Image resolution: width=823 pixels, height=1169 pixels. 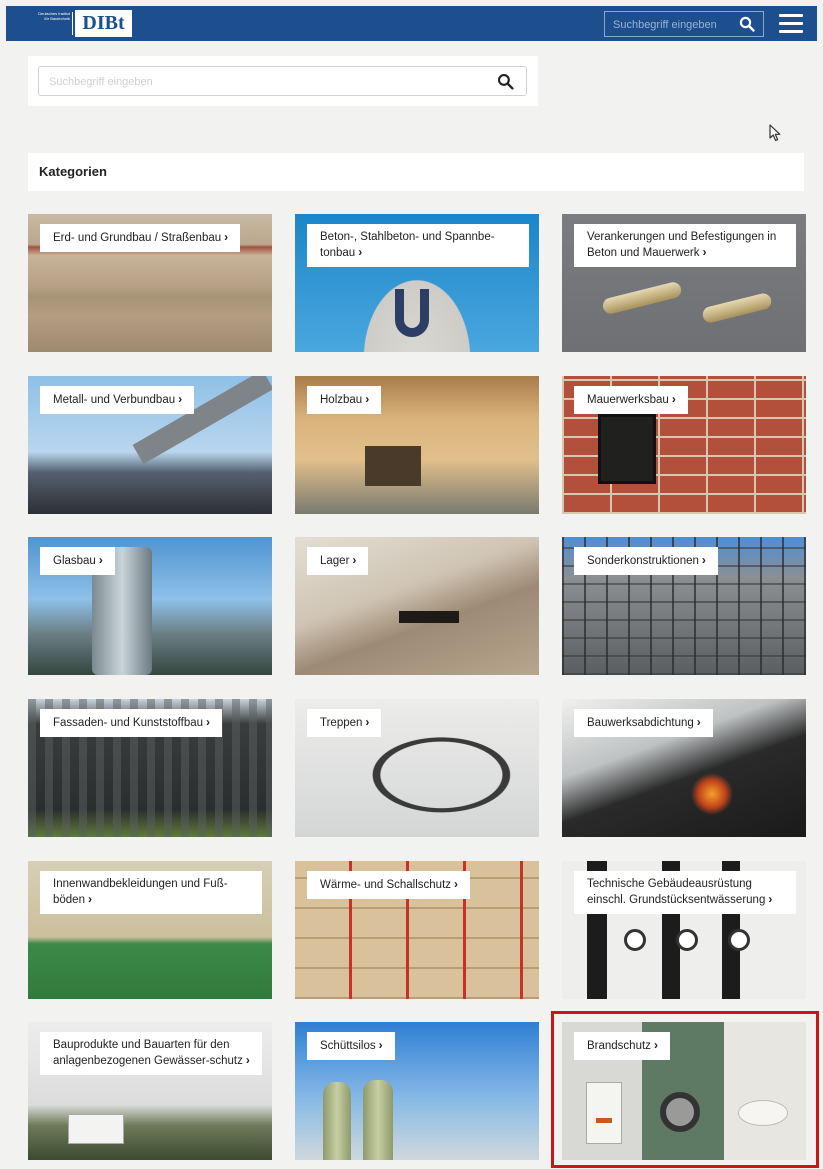 I want to click on main-search-box, so click(x=282, y=81).